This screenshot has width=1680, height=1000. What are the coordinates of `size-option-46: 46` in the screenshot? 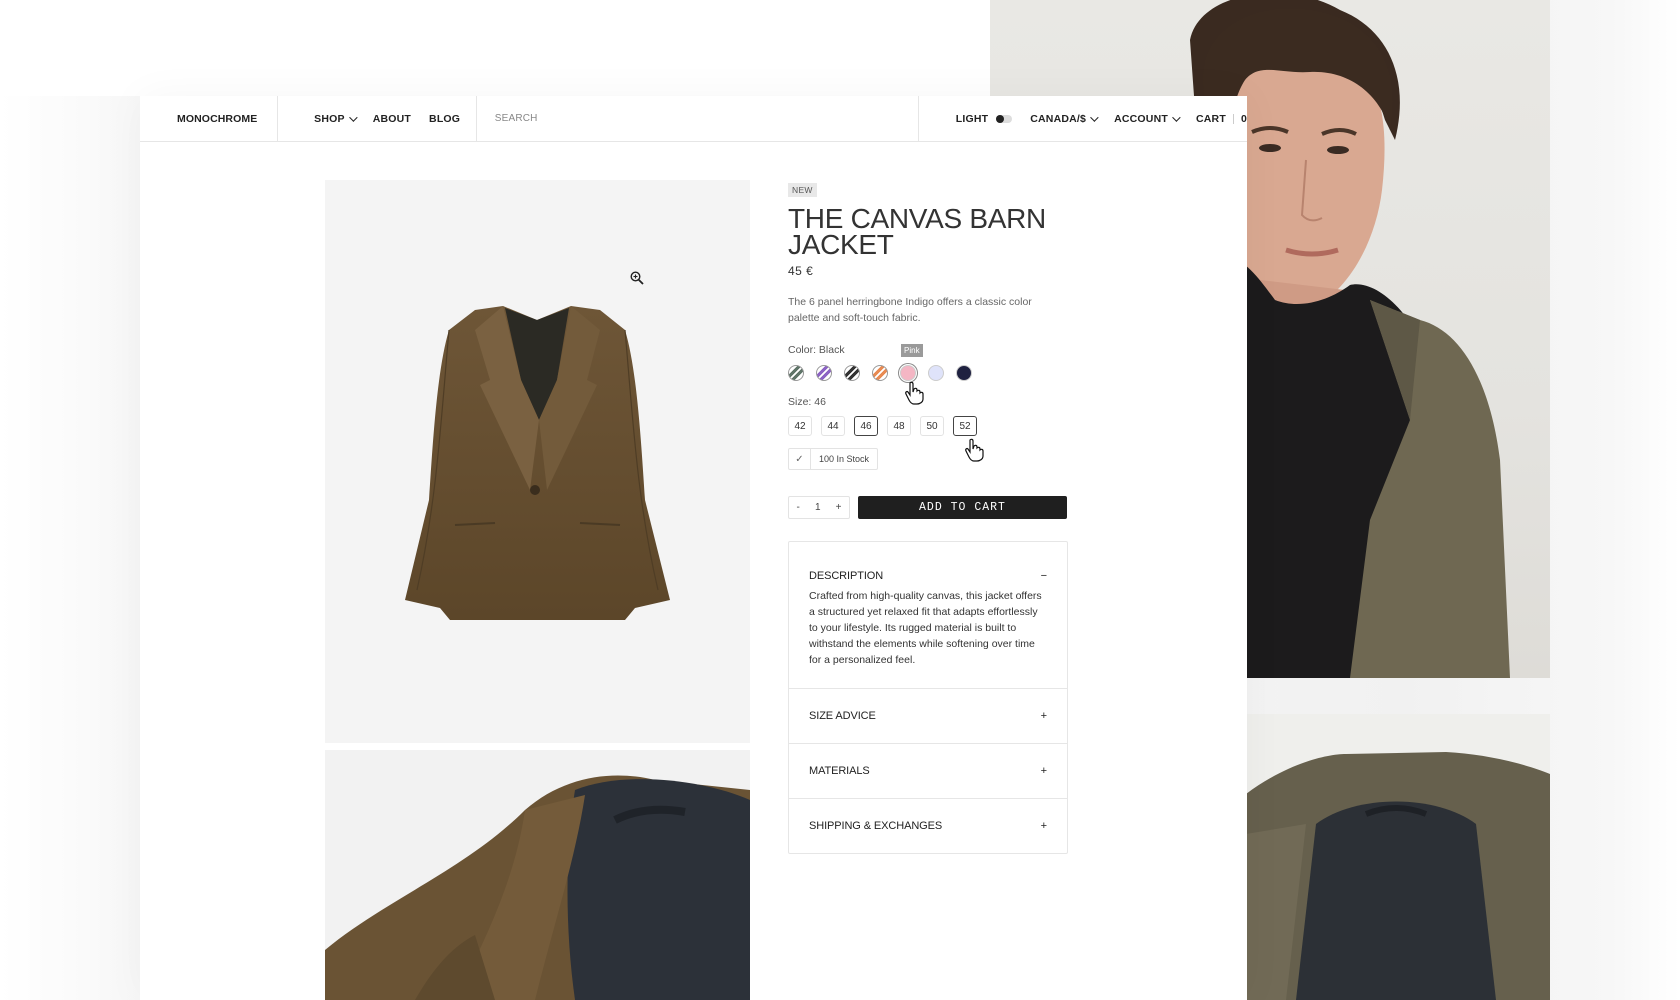 It's located at (866, 426).